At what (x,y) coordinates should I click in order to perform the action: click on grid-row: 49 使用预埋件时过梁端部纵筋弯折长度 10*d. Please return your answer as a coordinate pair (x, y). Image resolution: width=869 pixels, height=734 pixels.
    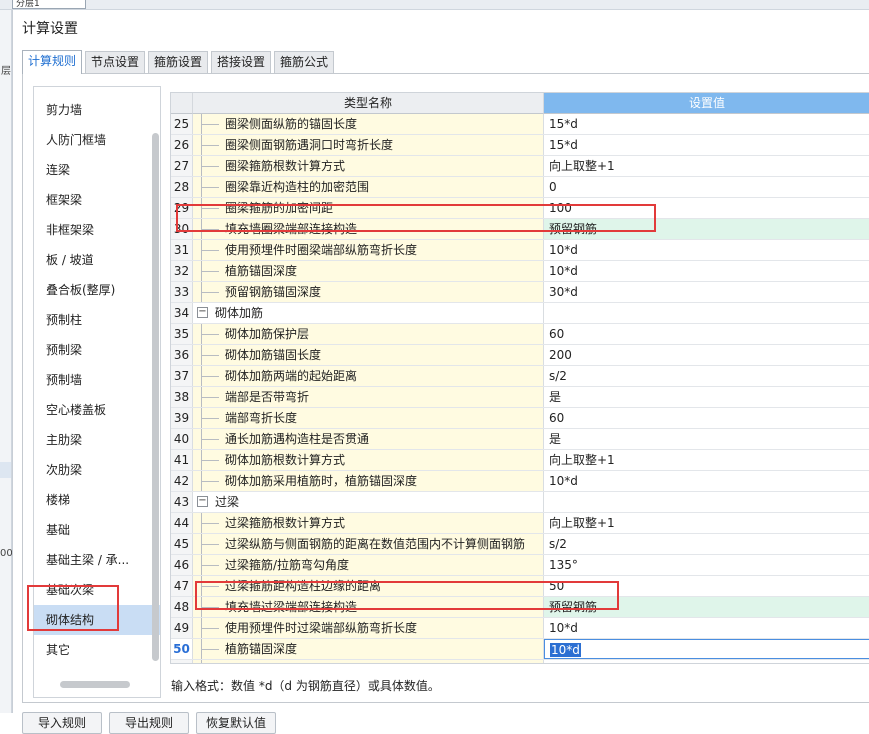
    Looking at the image, I should click on (520, 628).